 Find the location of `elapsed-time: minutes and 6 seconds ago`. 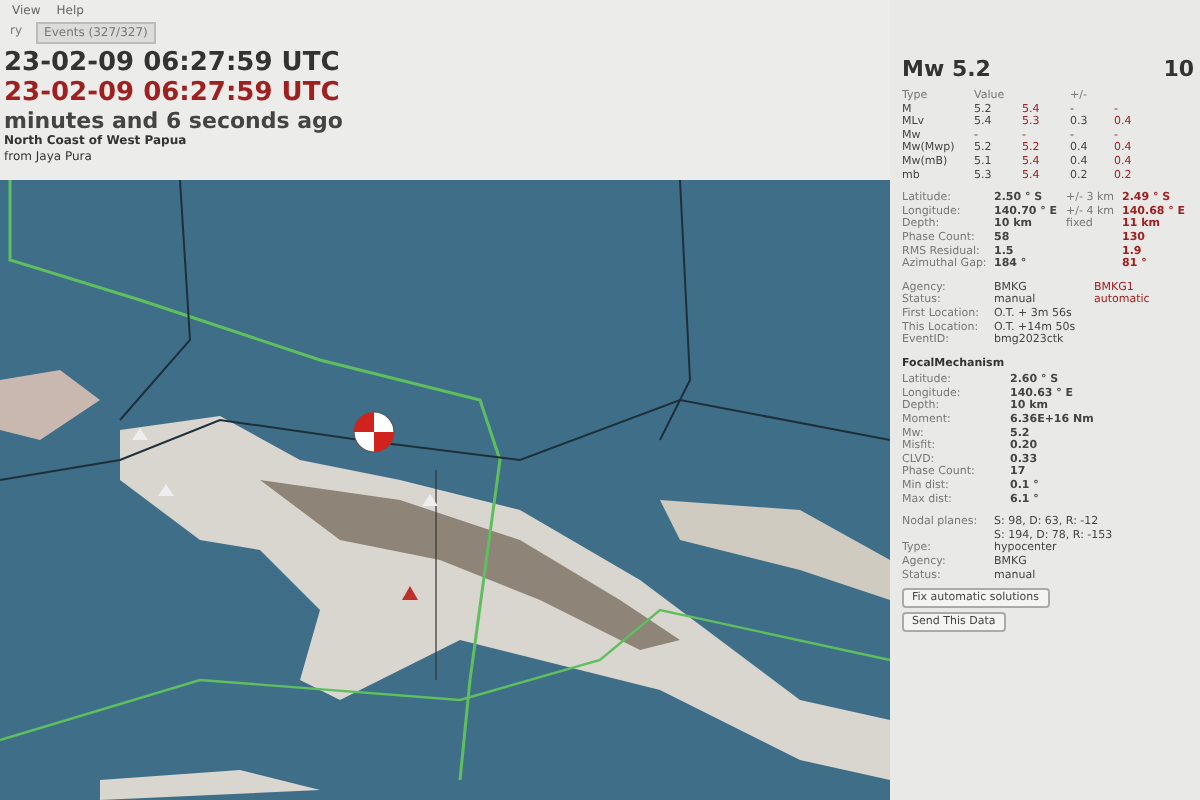

elapsed-time: minutes and 6 seconds ago is located at coordinates (174, 121).